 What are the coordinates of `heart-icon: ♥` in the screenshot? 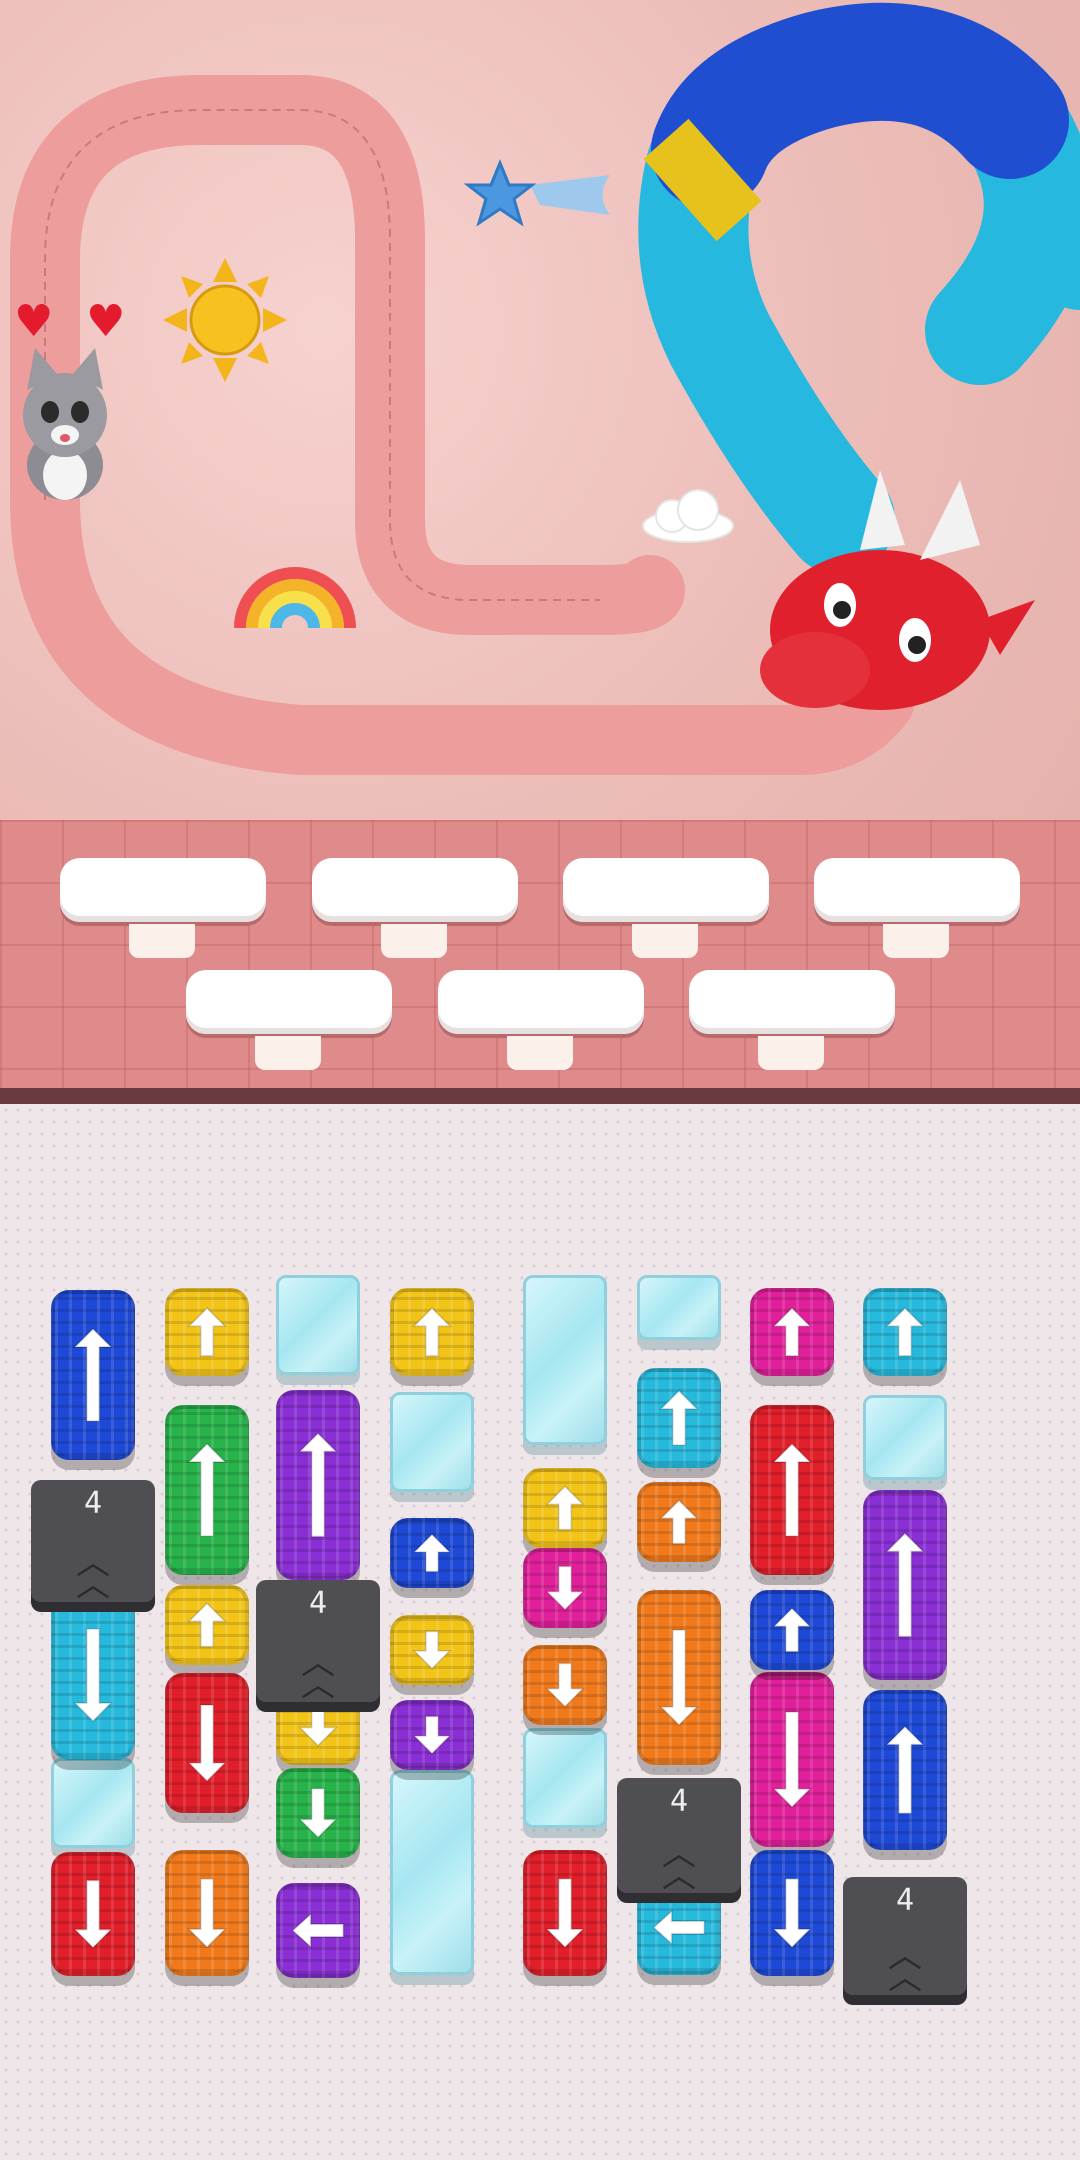 It's located at (106, 321).